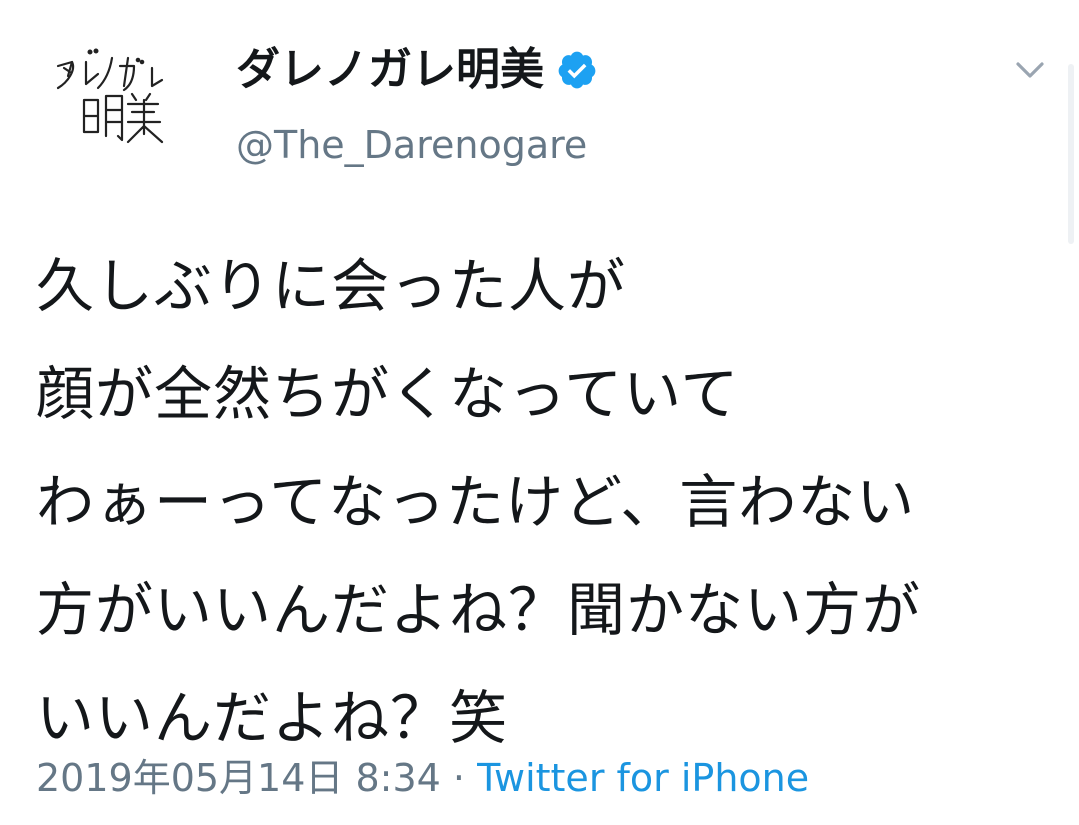  What do you see at coordinates (388, 394) in the screenshot?
I see `tweet-text-line: 顔が全然ちがくなっていて` at bounding box center [388, 394].